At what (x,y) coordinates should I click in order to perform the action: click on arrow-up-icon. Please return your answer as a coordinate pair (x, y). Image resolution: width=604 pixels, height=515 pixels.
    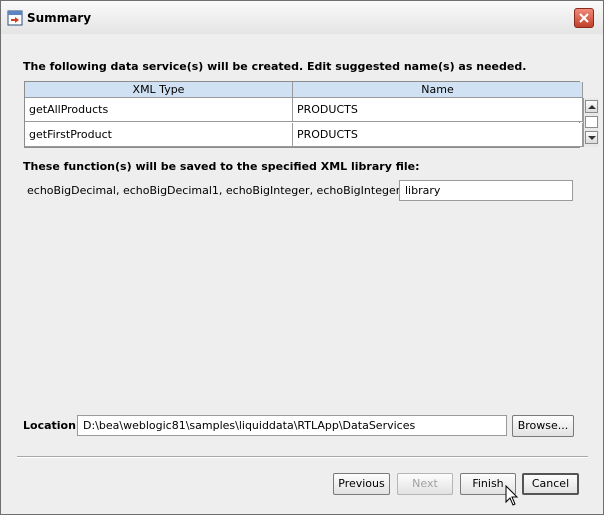
    Looking at the image, I should click on (592, 107).